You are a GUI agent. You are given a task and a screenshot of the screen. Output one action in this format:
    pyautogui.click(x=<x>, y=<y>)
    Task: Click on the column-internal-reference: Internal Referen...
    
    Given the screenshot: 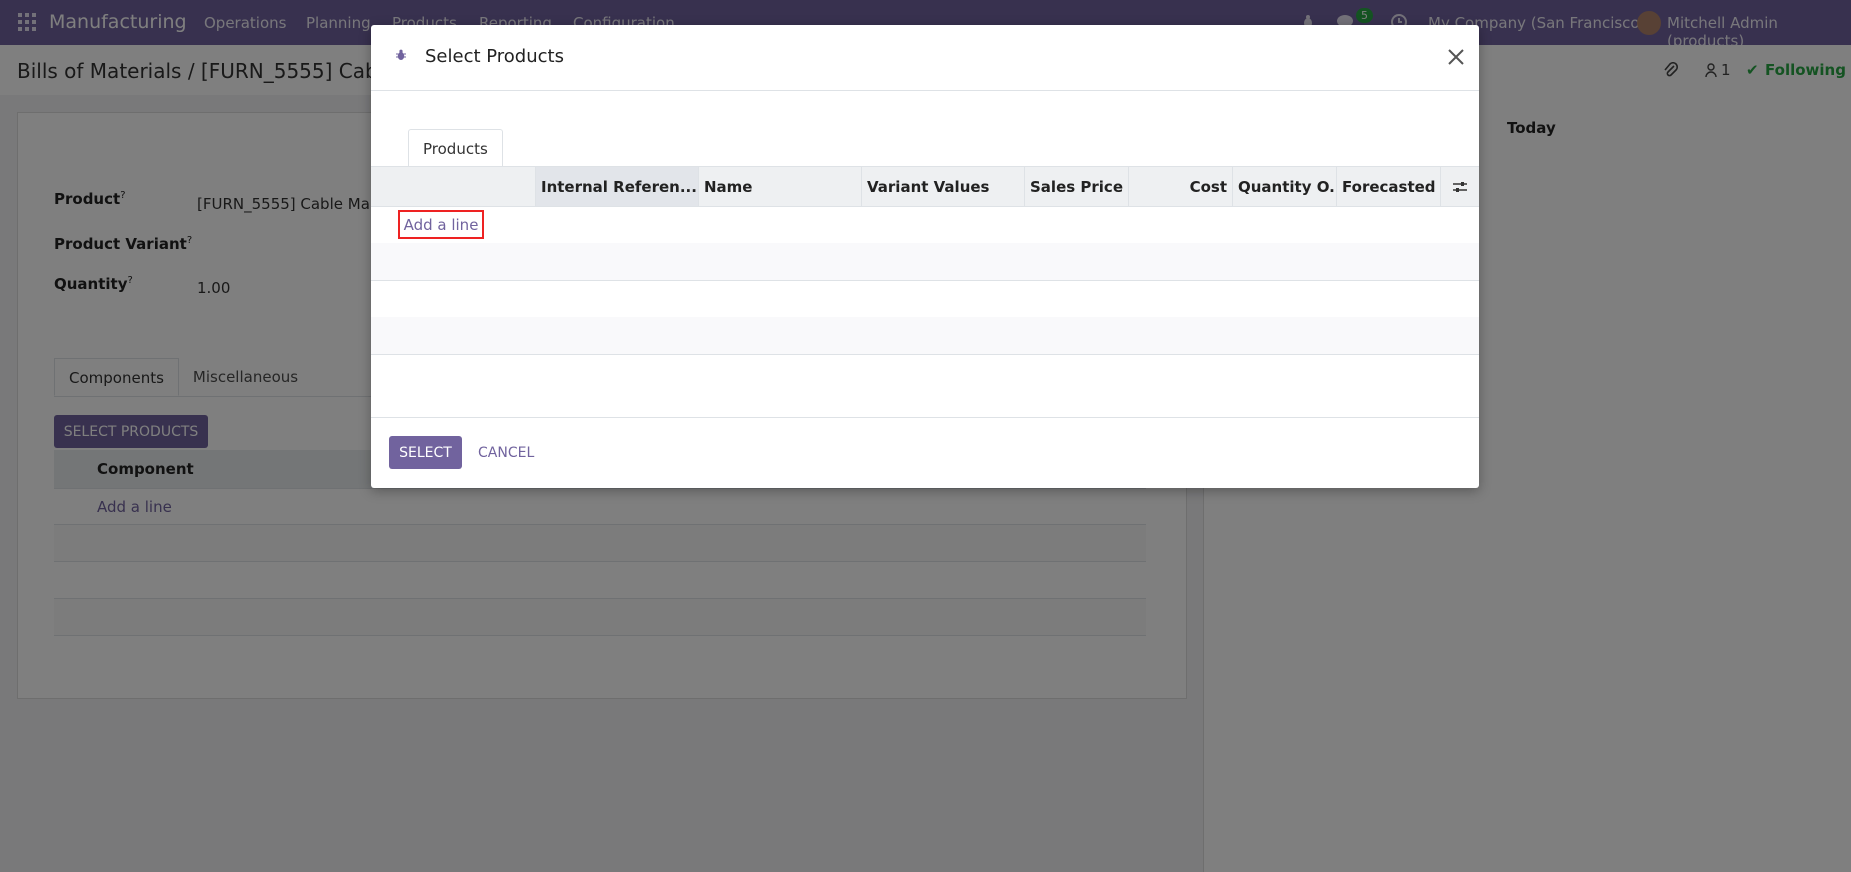 What is the action you would take?
    pyautogui.click(x=616, y=186)
    